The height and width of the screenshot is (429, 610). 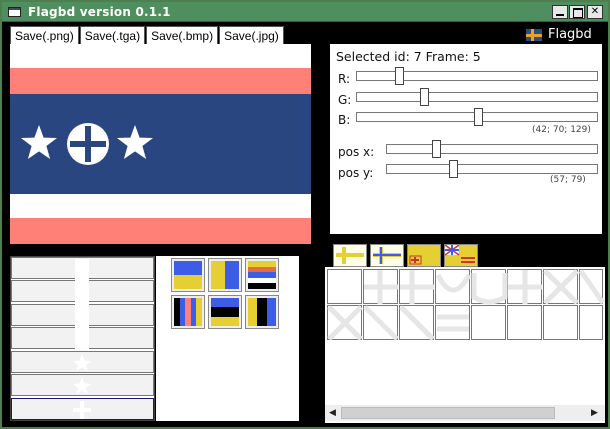 What do you see at coordinates (345, 100) in the screenshot?
I see `green-label: G:` at bounding box center [345, 100].